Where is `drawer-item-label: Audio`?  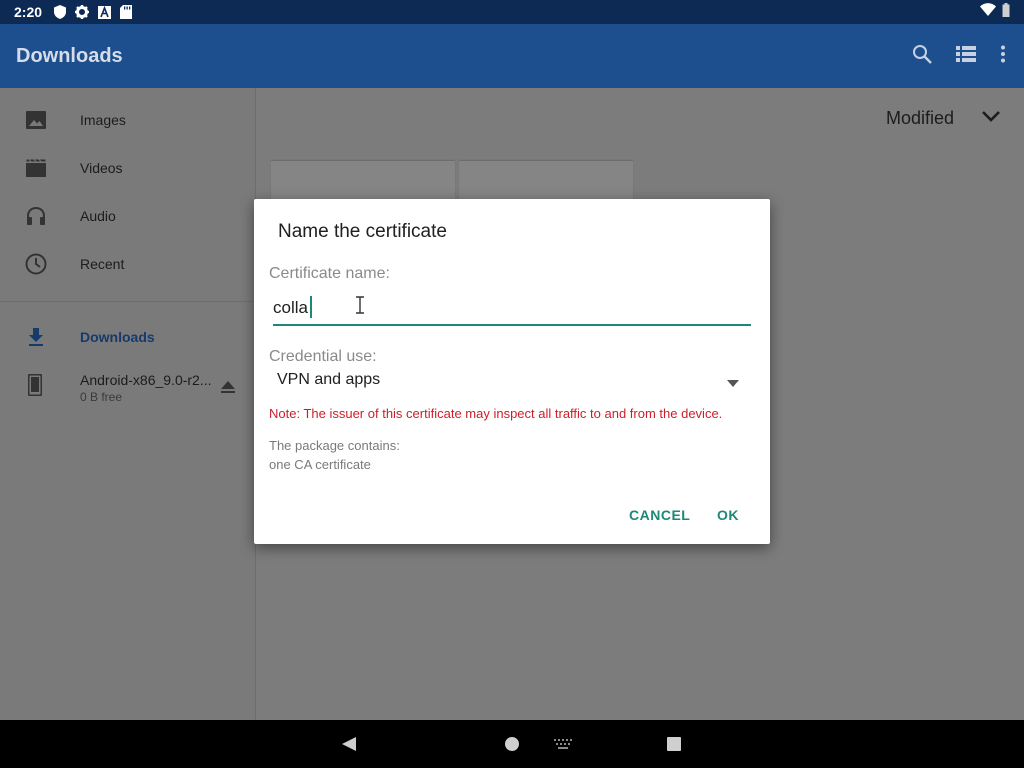 drawer-item-label: Audio is located at coordinates (98, 216).